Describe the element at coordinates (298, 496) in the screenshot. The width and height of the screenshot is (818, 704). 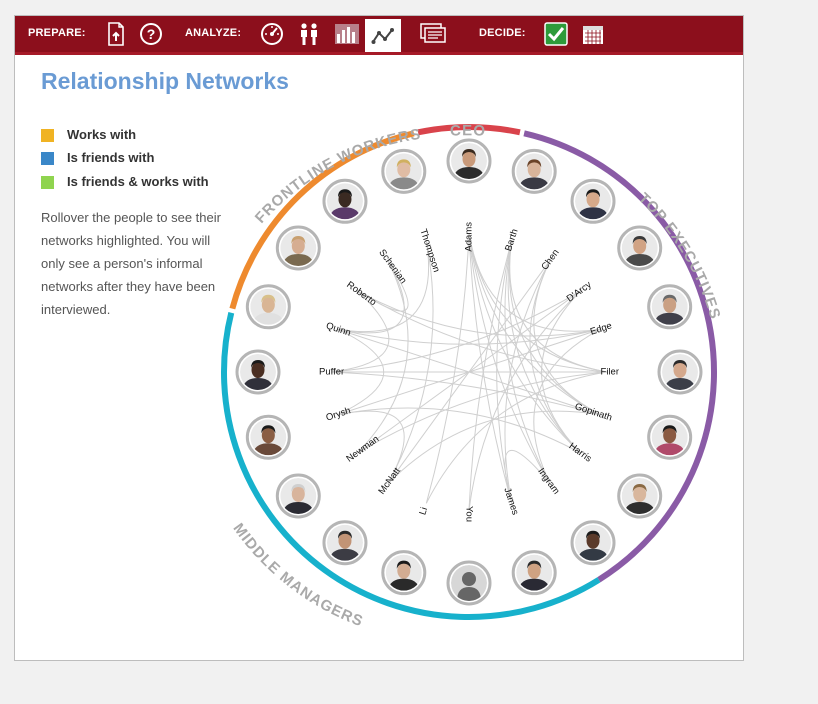
I see `person-avatar-newman` at that location.